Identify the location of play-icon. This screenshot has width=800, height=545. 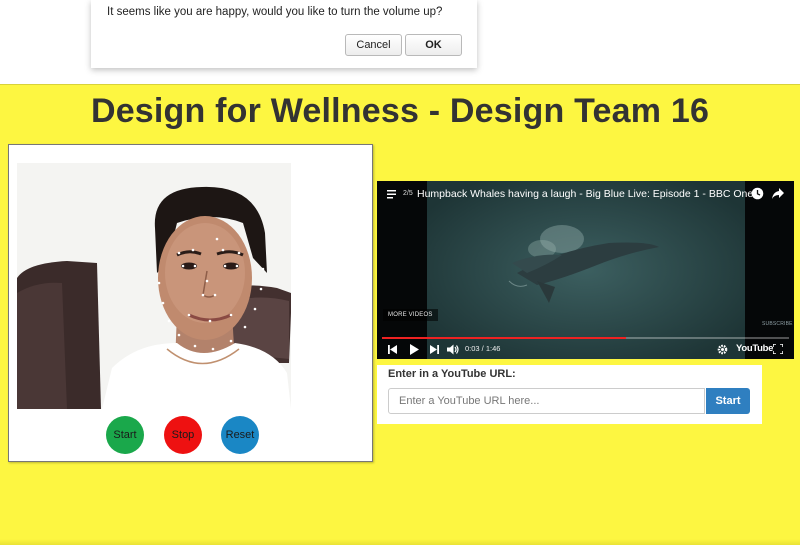
(414, 349).